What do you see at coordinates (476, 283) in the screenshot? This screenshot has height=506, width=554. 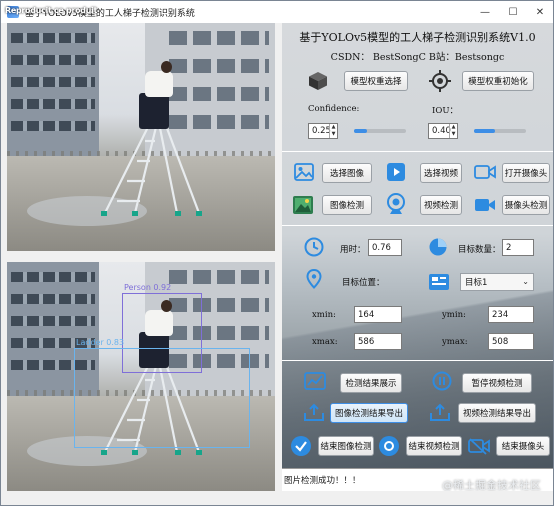 I see `target-select-value: 目标1` at bounding box center [476, 283].